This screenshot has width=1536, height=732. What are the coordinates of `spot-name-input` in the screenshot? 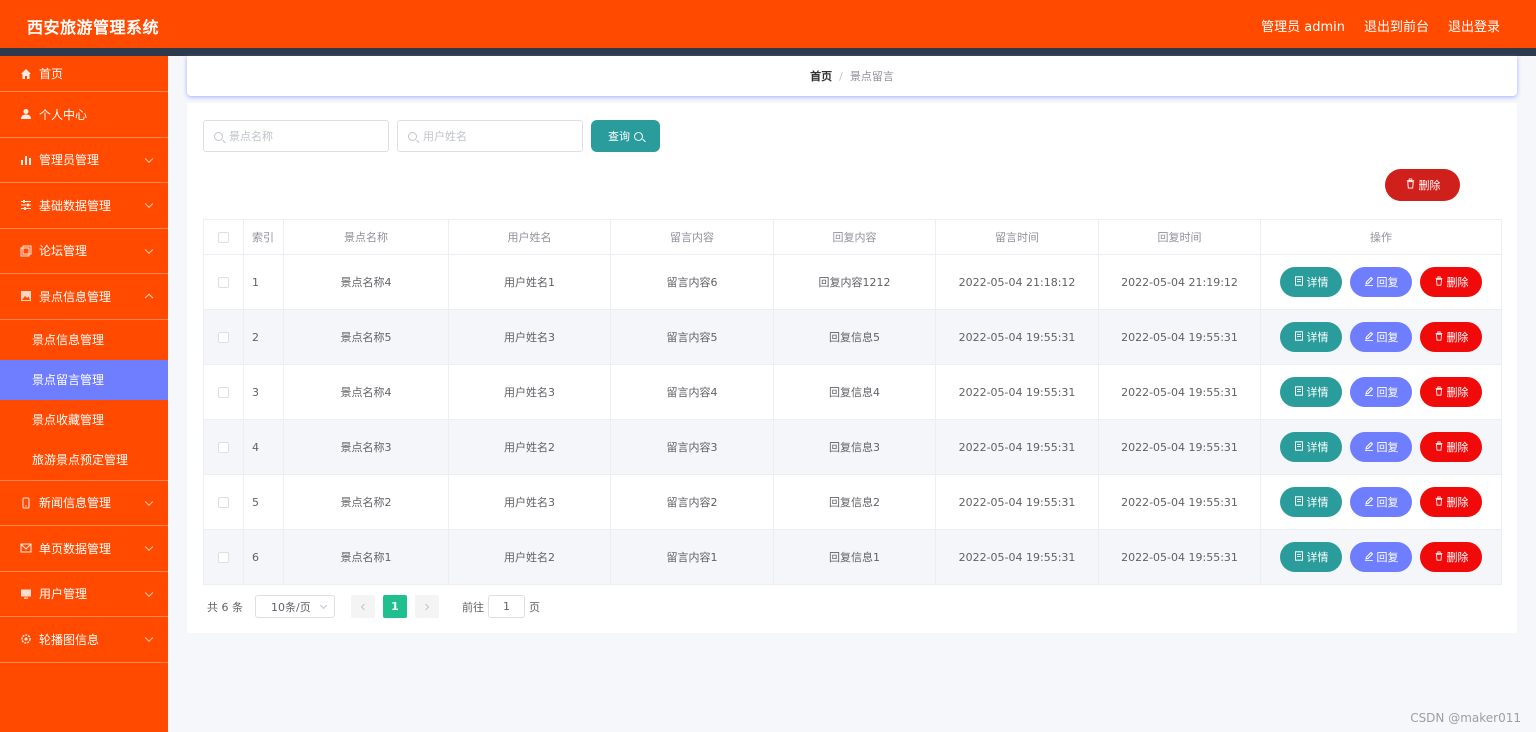 It's located at (304, 136).